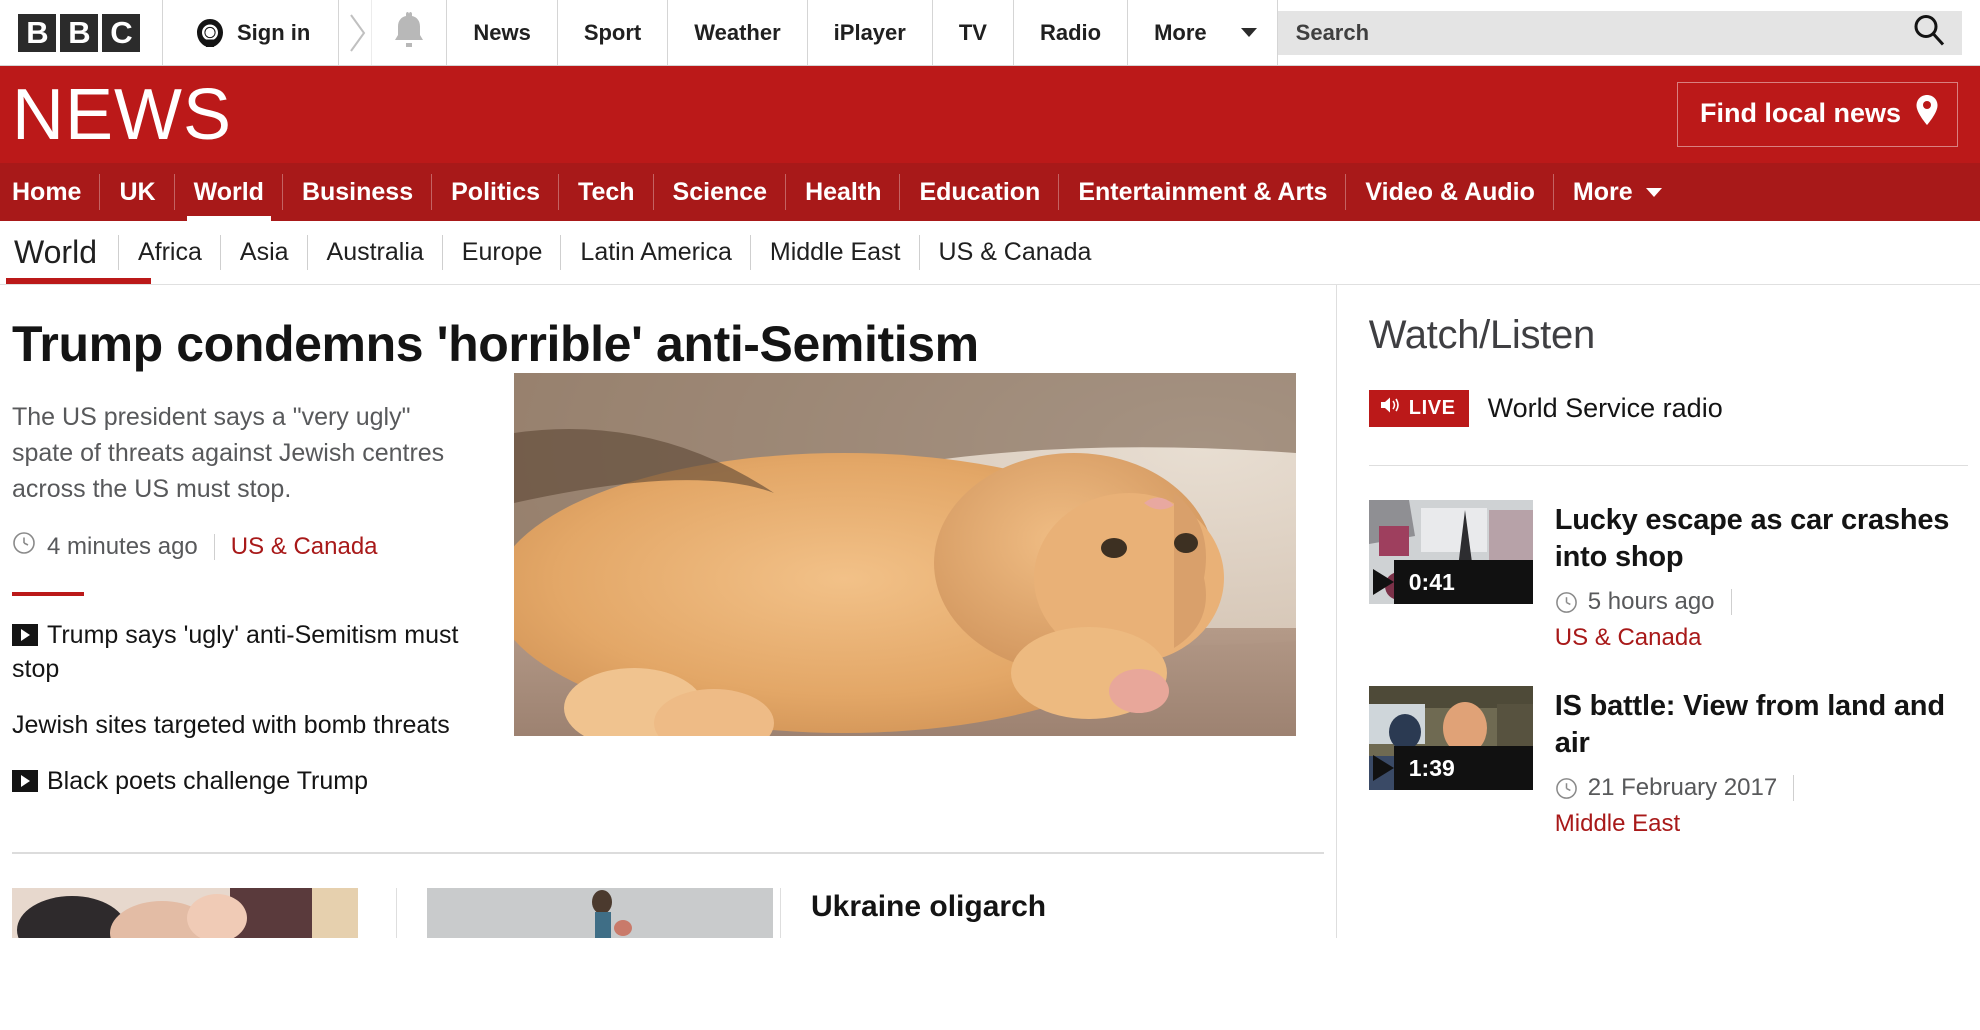 Image resolution: width=1980 pixels, height=1030 pixels. Describe the element at coordinates (720, 192) in the screenshot. I see `primary-nav-item-science: Science` at that location.